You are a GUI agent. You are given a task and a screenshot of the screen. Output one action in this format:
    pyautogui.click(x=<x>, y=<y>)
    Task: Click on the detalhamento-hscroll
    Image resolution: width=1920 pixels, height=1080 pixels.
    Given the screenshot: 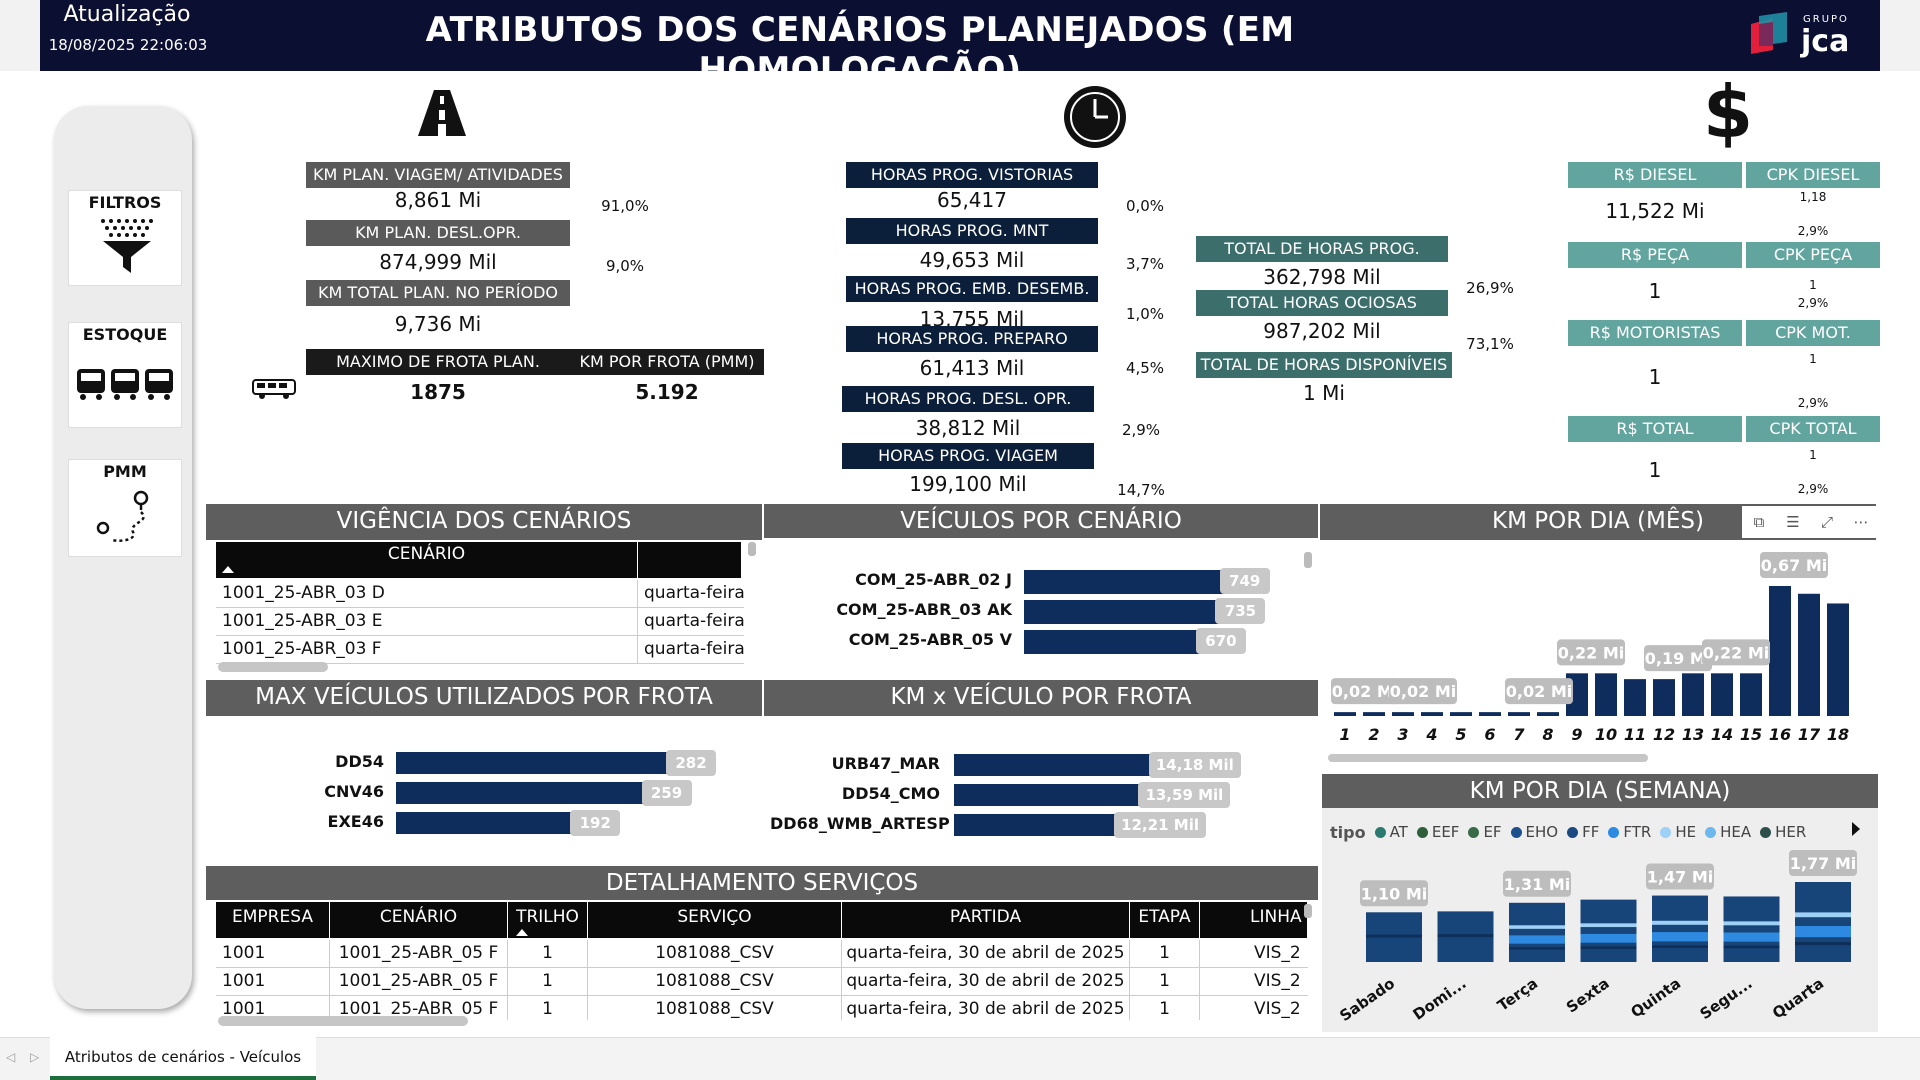 What is the action you would take?
    pyautogui.click(x=343, y=1021)
    